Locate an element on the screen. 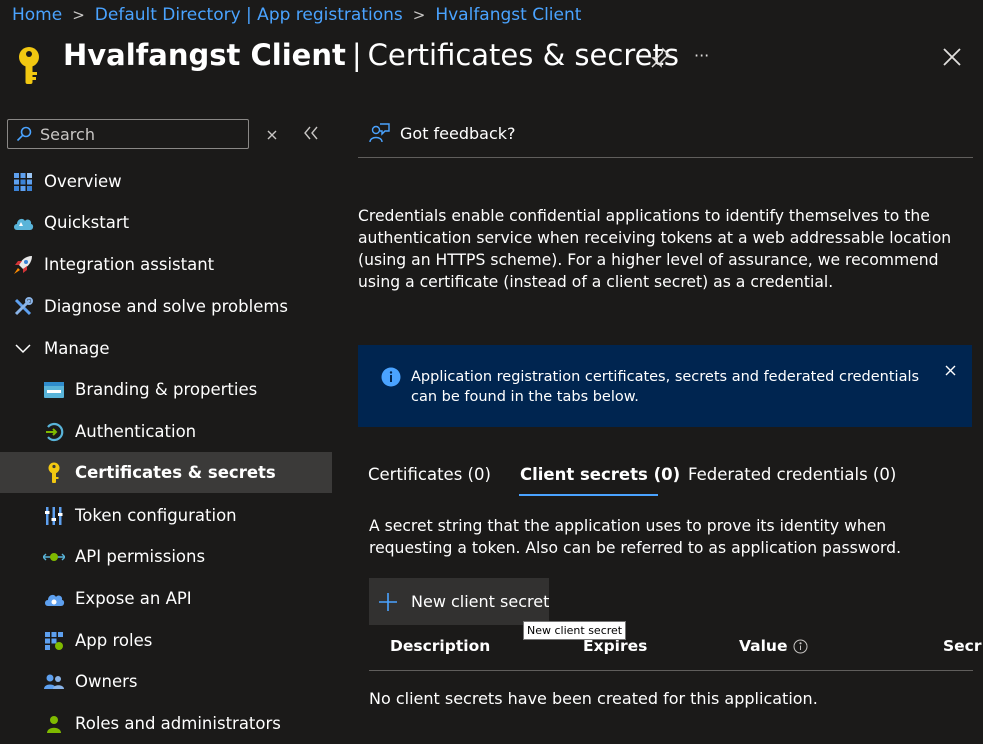 The height and width of the screenshot is (744, 983). tab-client-secrets: Client secrets (0) is located at coordinates (600, 474).